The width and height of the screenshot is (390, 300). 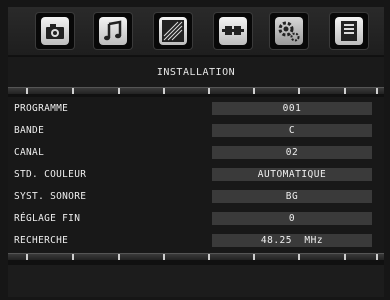 What do you see at coordinates (292, 130) in the screenshot?
I see `setting-value: C` at bounding box center [292, 130].